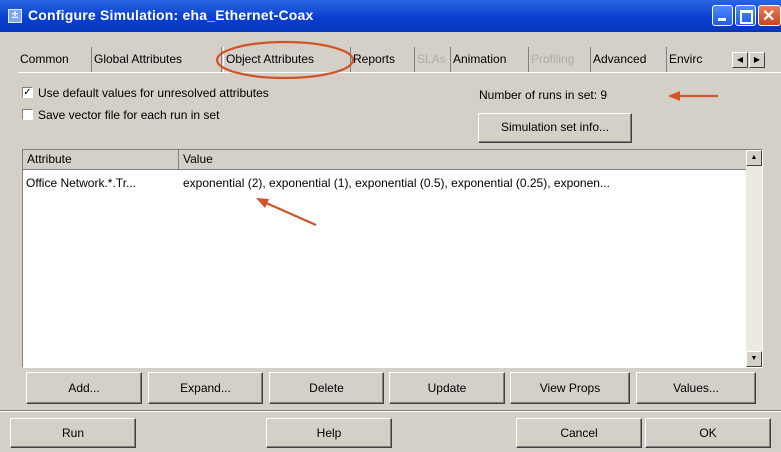  Describe the element at coordinates (570, 388) in the screenshot. I see `view-props-button: View Props` at that location.